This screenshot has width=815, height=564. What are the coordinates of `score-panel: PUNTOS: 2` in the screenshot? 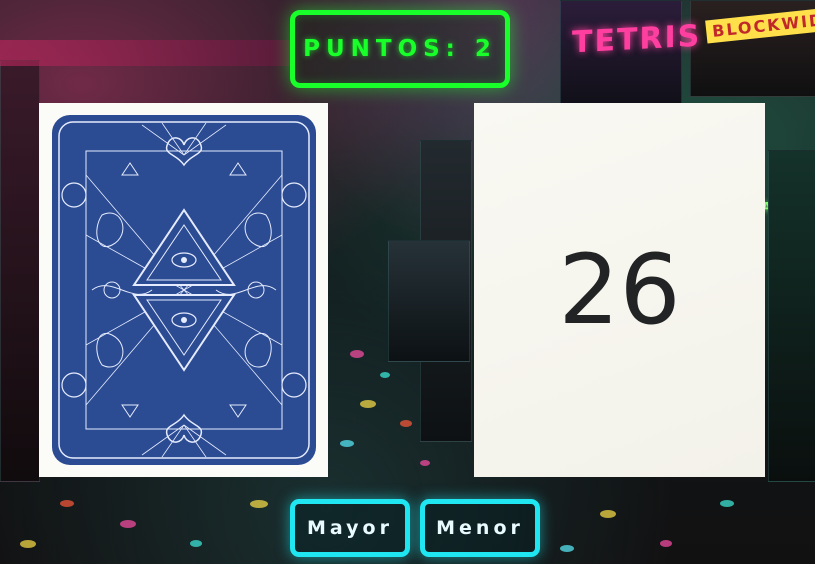 It's located at (400, 49).